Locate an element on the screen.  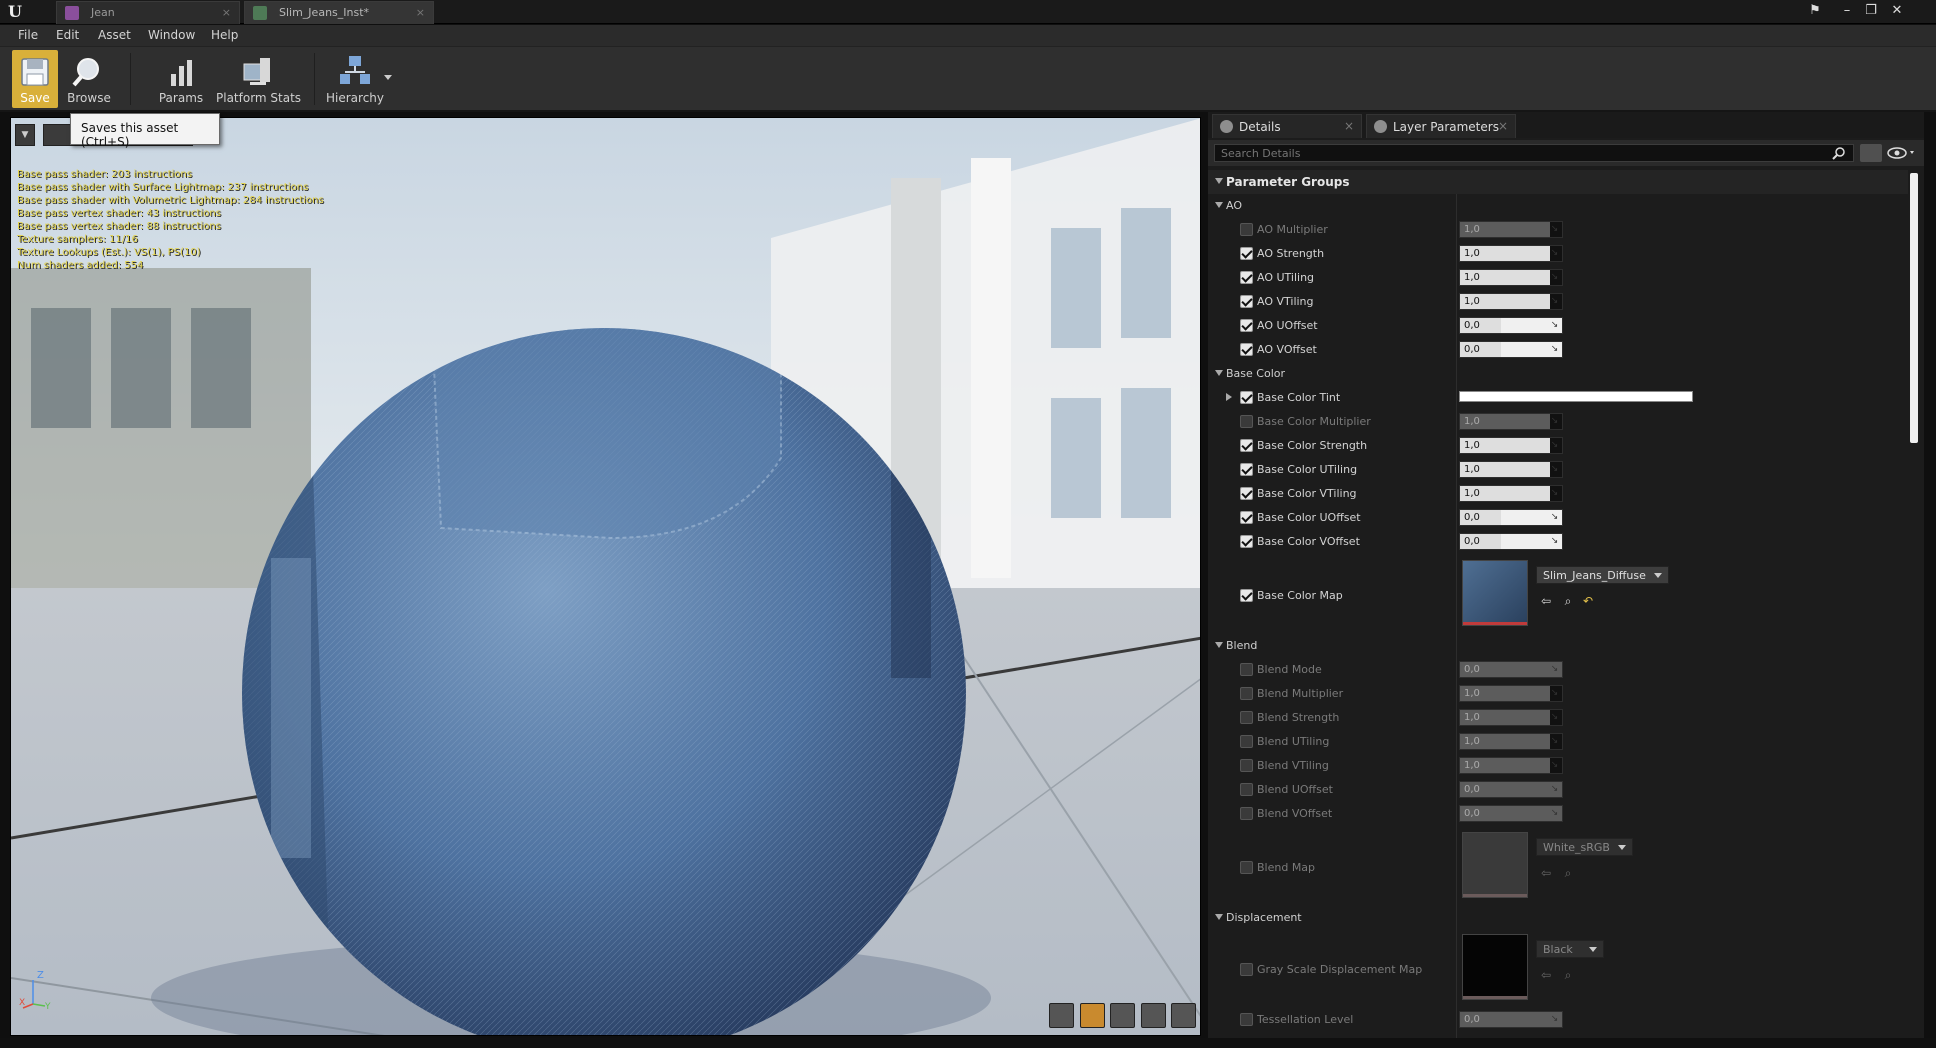
hierarchy-dropdown-icon is located at coordinates (388, 77).